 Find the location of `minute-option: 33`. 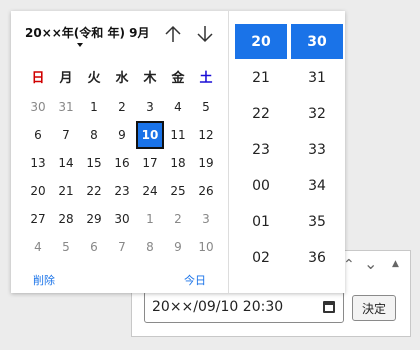

minute-option: 33 is located at coordinates (317, 150).